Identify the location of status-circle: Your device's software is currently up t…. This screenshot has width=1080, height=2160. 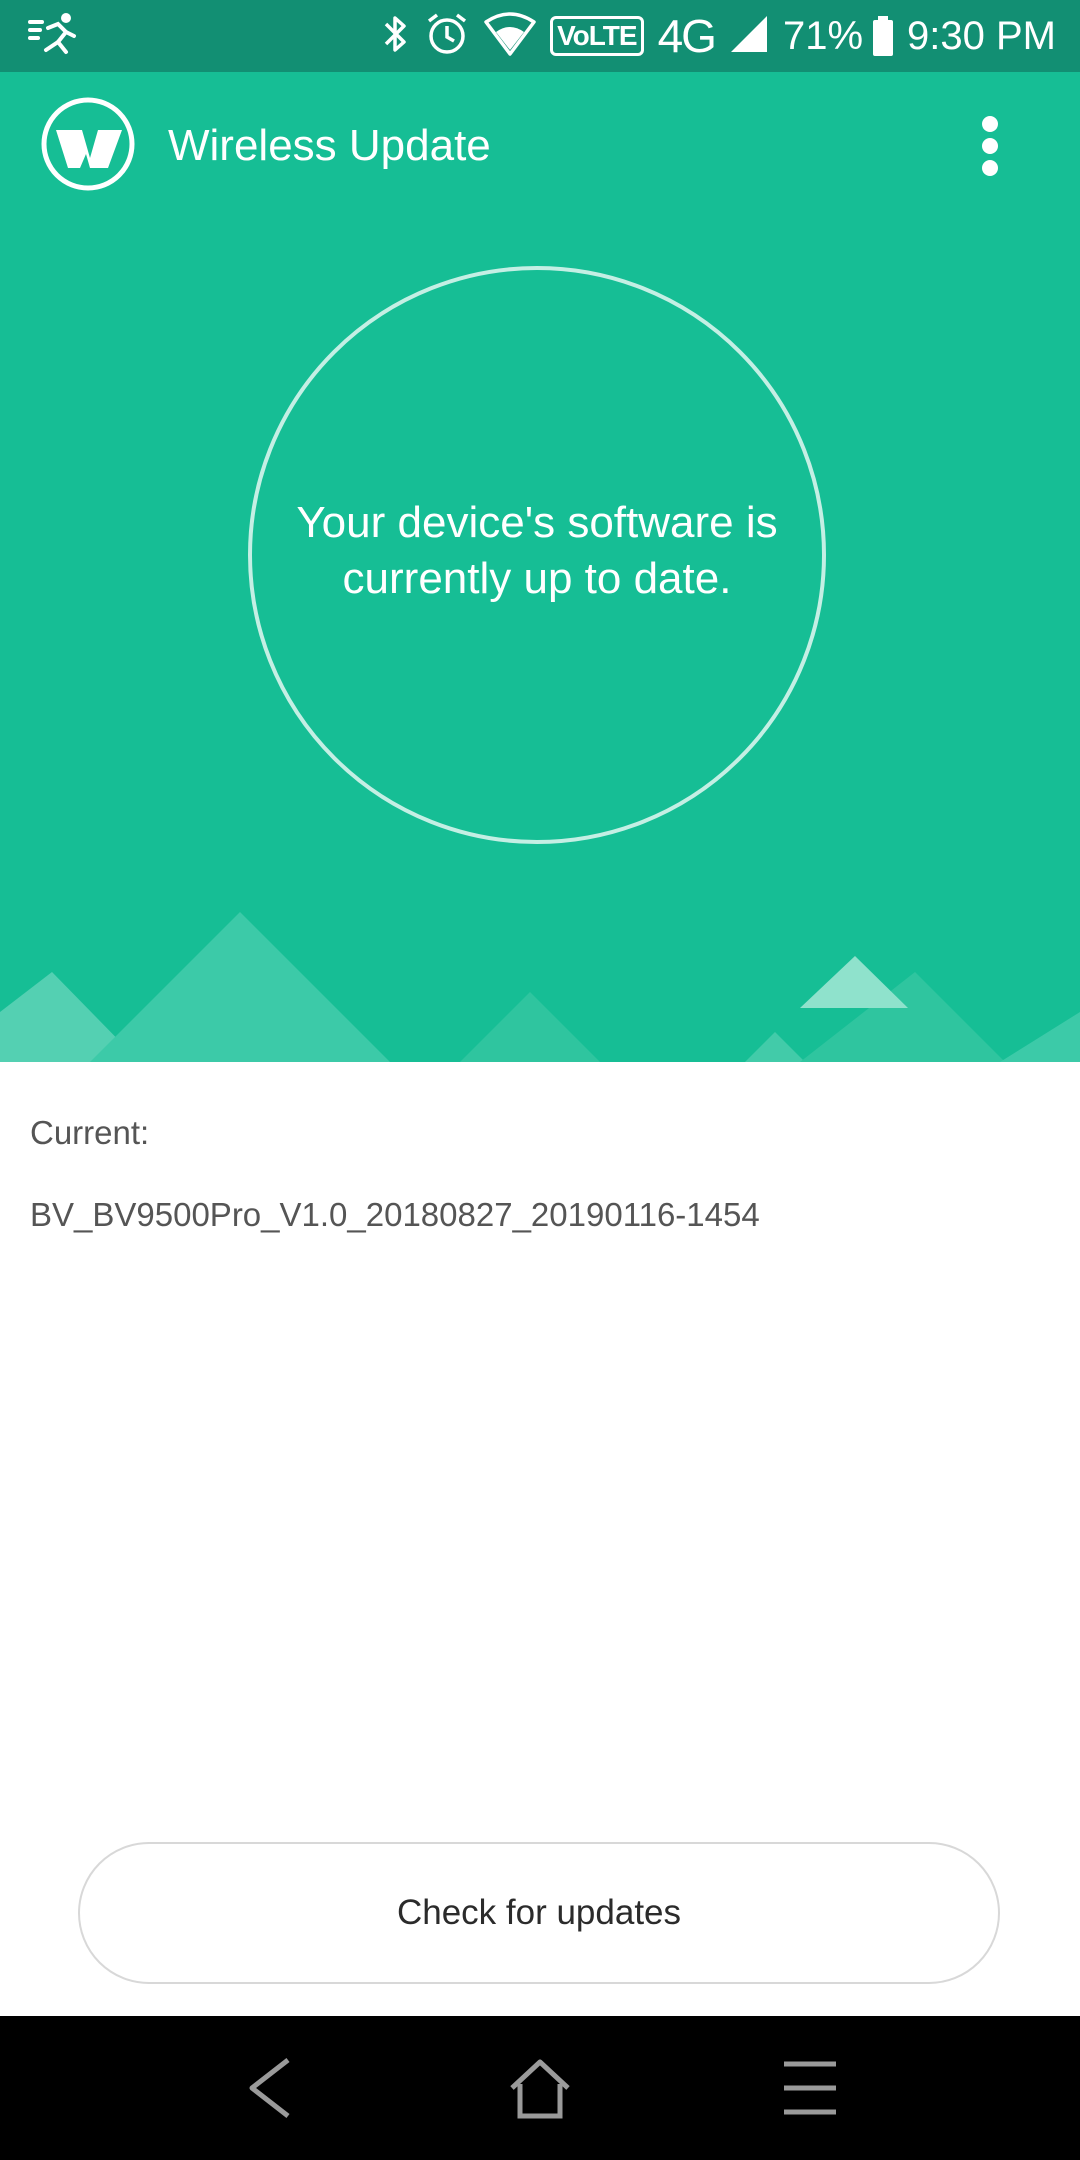
(537, 555).